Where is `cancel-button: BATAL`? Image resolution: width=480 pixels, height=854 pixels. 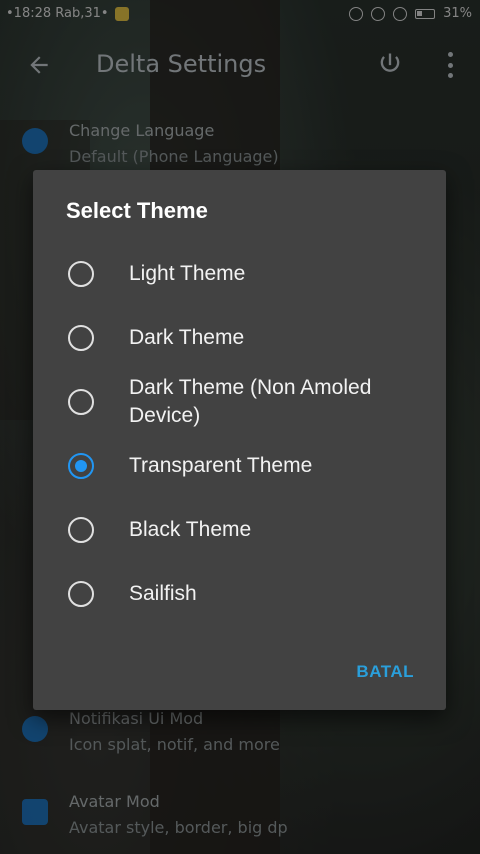
cancel-button: BATAL is located at coordinates (385, 672).